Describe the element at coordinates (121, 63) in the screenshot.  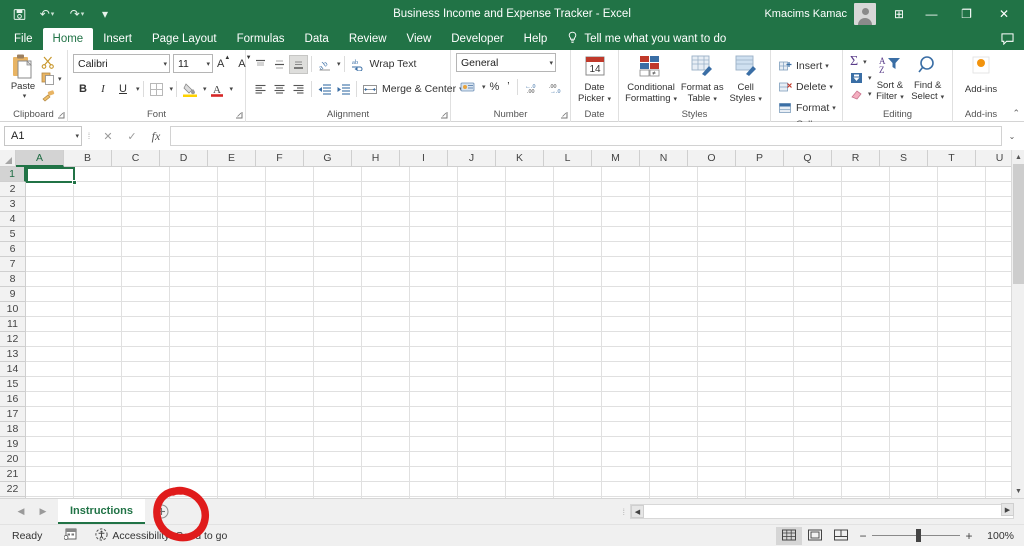
I see `font-name-combobox: Calibri ▾` at that location.